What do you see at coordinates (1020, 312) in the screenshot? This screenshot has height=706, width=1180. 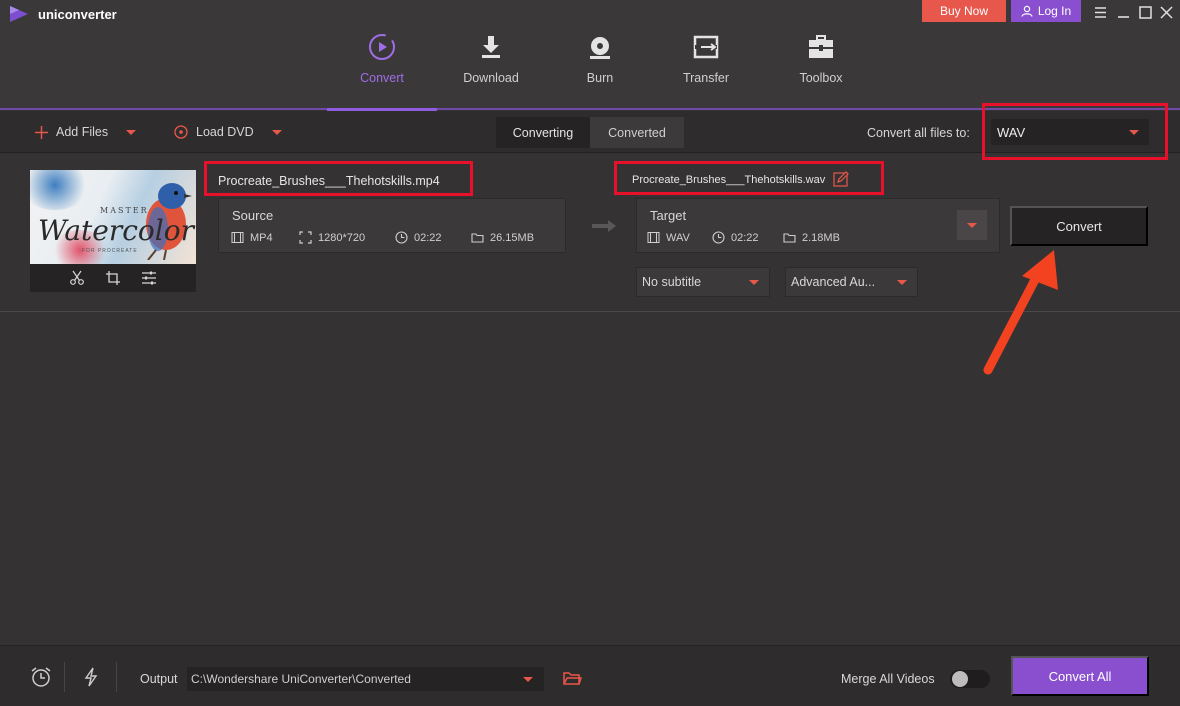 I see `annotation-arrow` at bounding box center [1020, 312].